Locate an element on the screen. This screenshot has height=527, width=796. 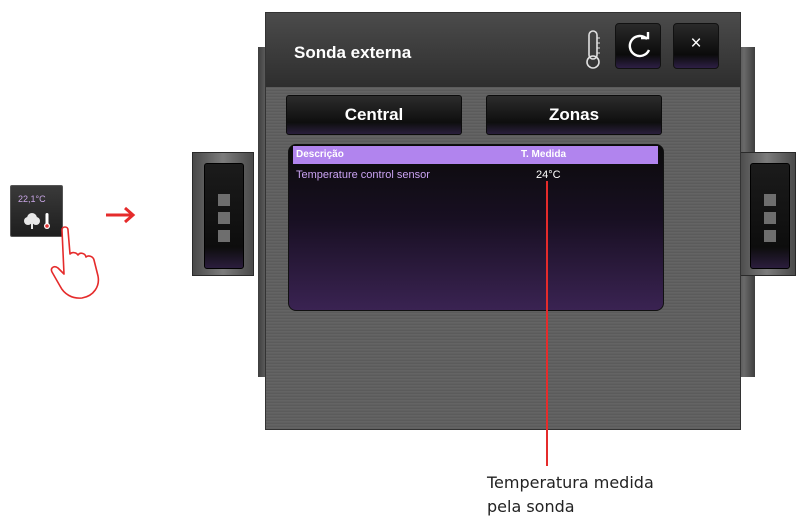
callout-line-2: pela sonda is located at coordinates (531, 506).